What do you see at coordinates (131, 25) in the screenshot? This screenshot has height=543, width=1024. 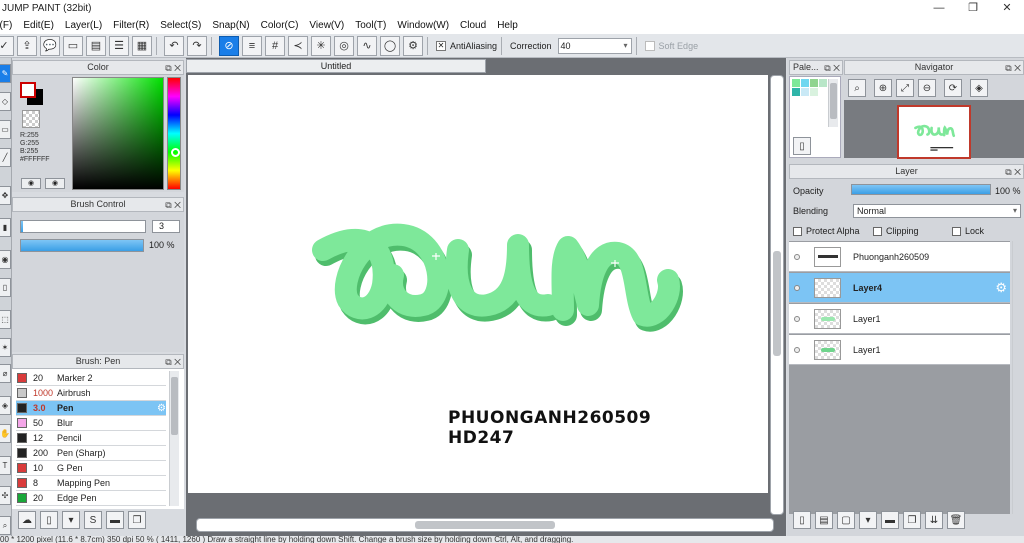 I see `menu-filter: Filter(R)` at bounding box center [131, 25].